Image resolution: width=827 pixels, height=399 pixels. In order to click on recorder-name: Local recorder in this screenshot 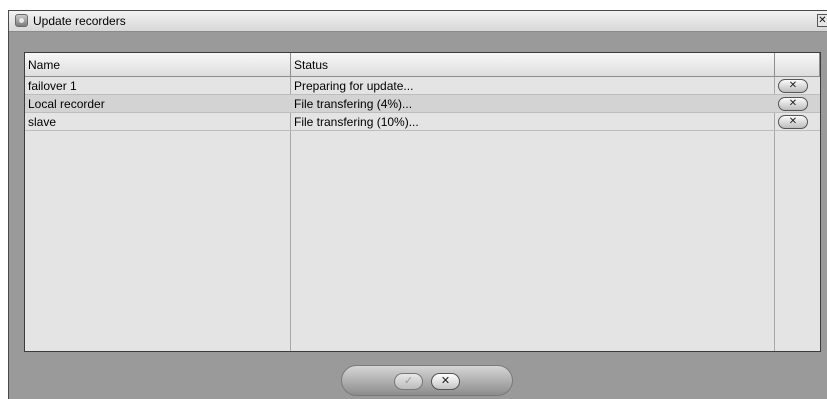, I will do `click(66, 104)`.